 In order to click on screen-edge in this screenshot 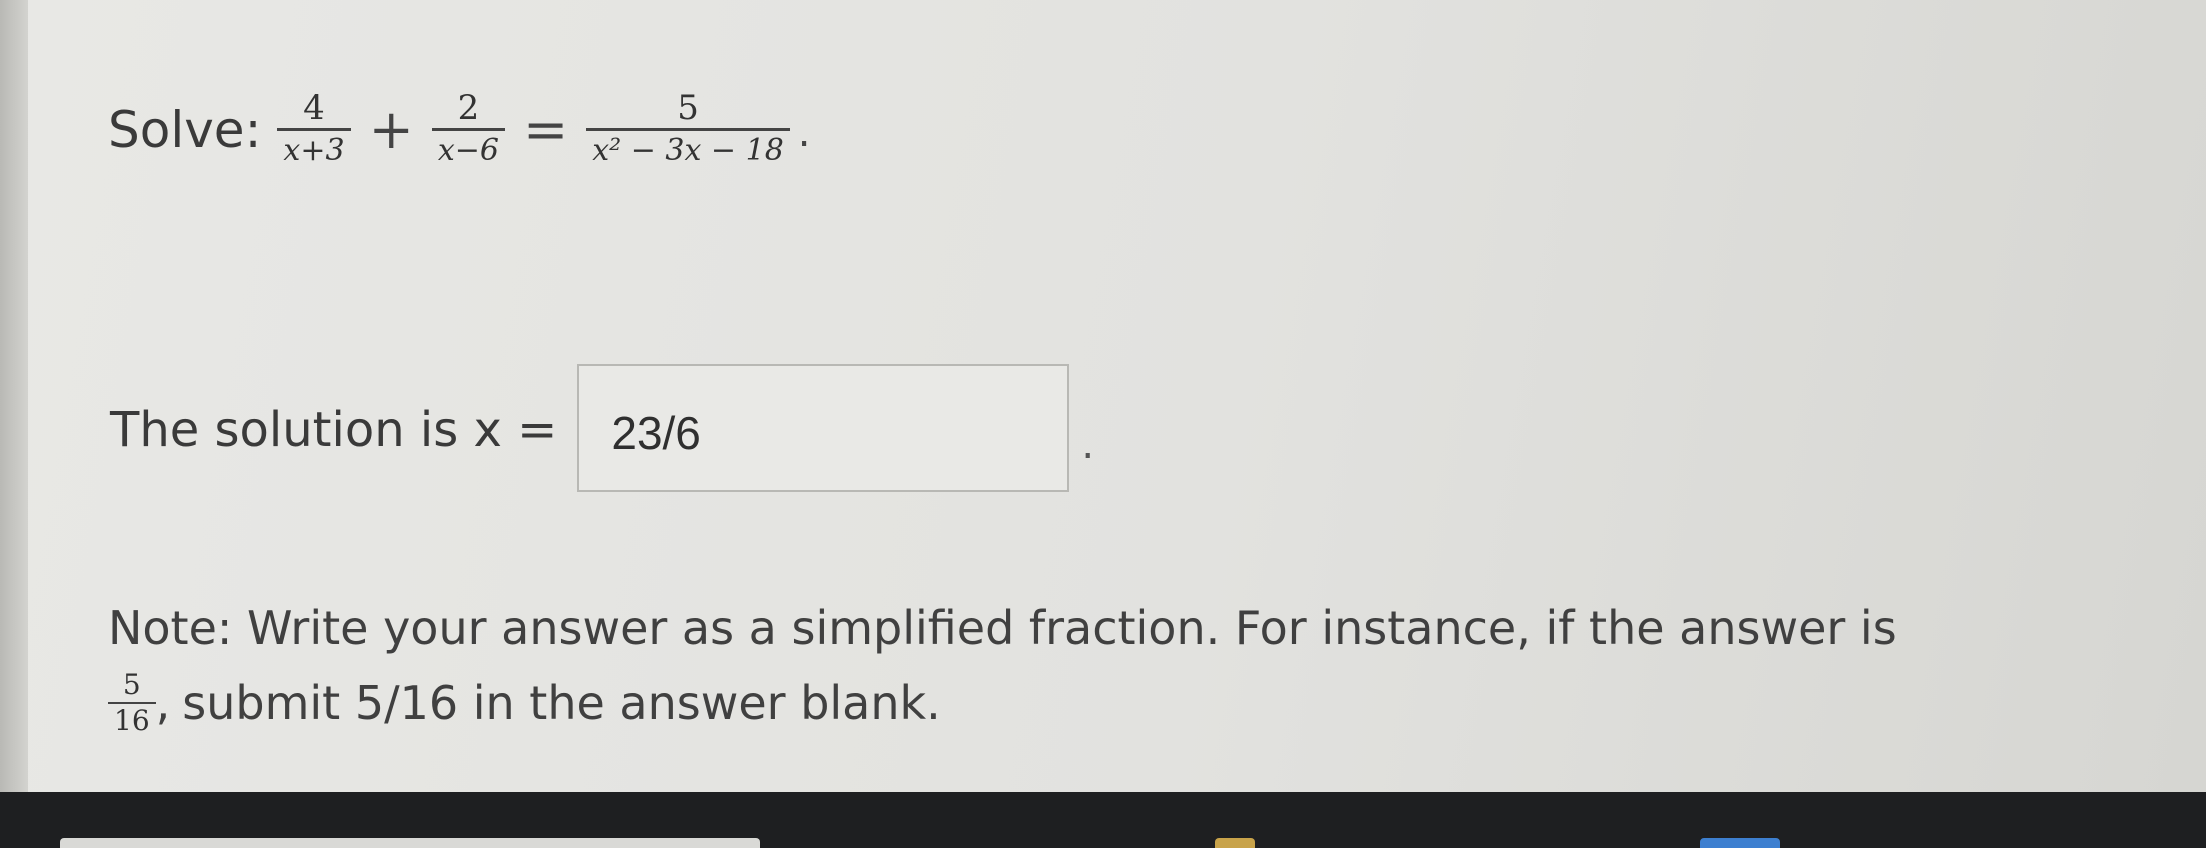, I will do `click(14, 396)`.